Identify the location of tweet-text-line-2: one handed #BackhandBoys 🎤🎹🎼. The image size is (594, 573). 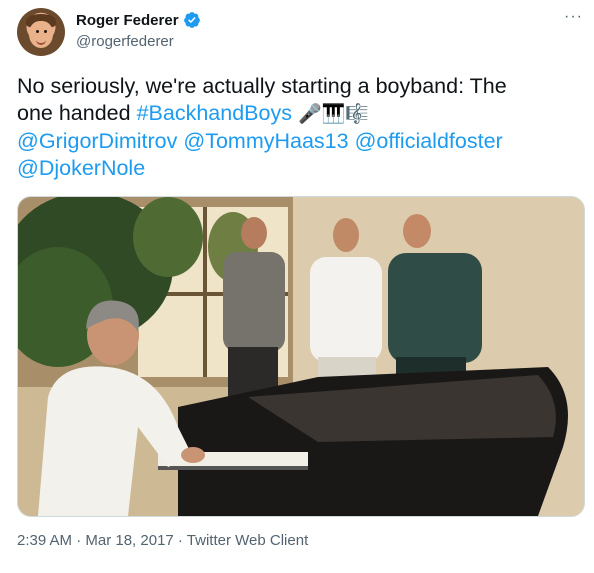
(297, 114).